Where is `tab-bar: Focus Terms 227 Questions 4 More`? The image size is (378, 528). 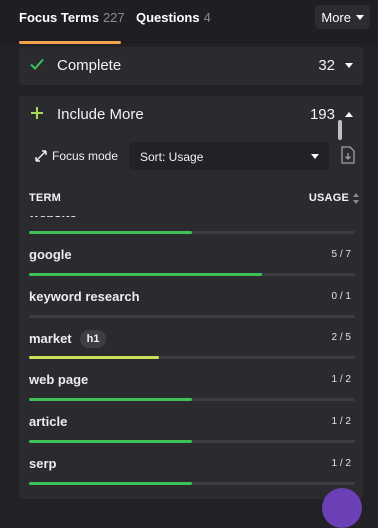
tab-bar: Focus Terms 227 Questions 4 More is located at coordinates (189, 22).